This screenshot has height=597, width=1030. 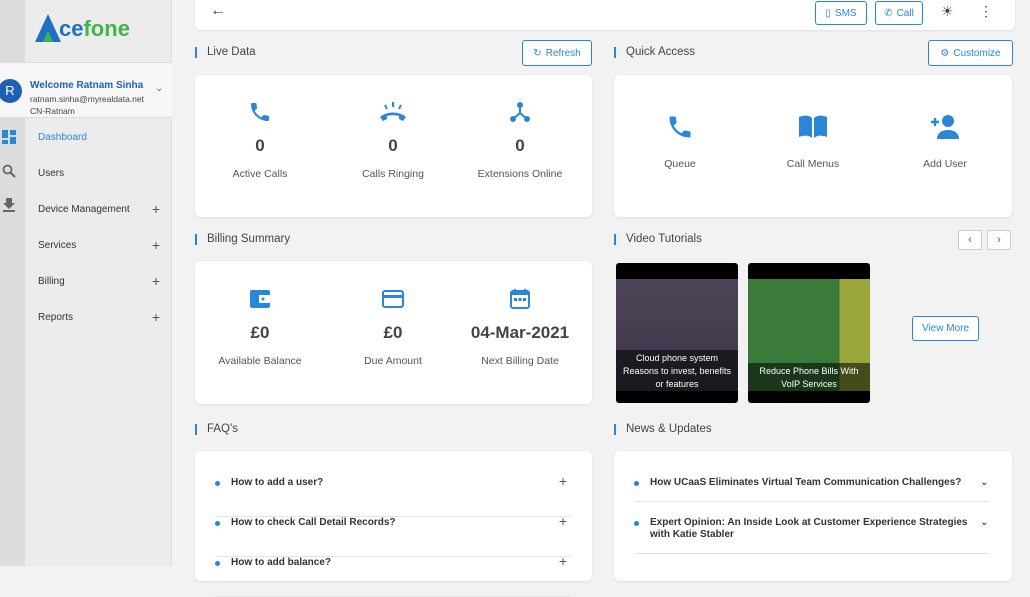 I want to click on chevron-right-icon: ›, so click(x=999, y=240).